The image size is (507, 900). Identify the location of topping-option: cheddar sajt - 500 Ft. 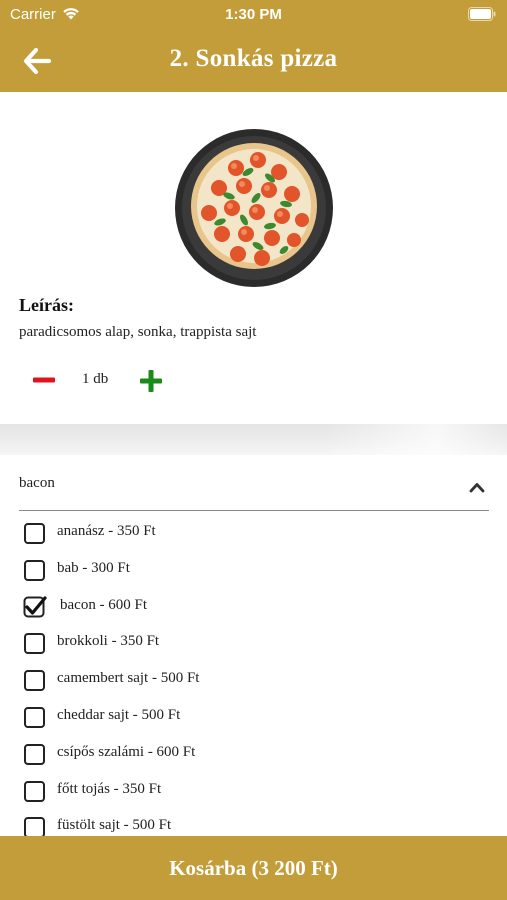
(254, 717).